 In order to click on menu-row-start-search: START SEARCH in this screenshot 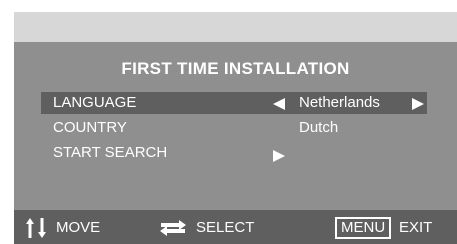, I will do `click(234, 153)`.